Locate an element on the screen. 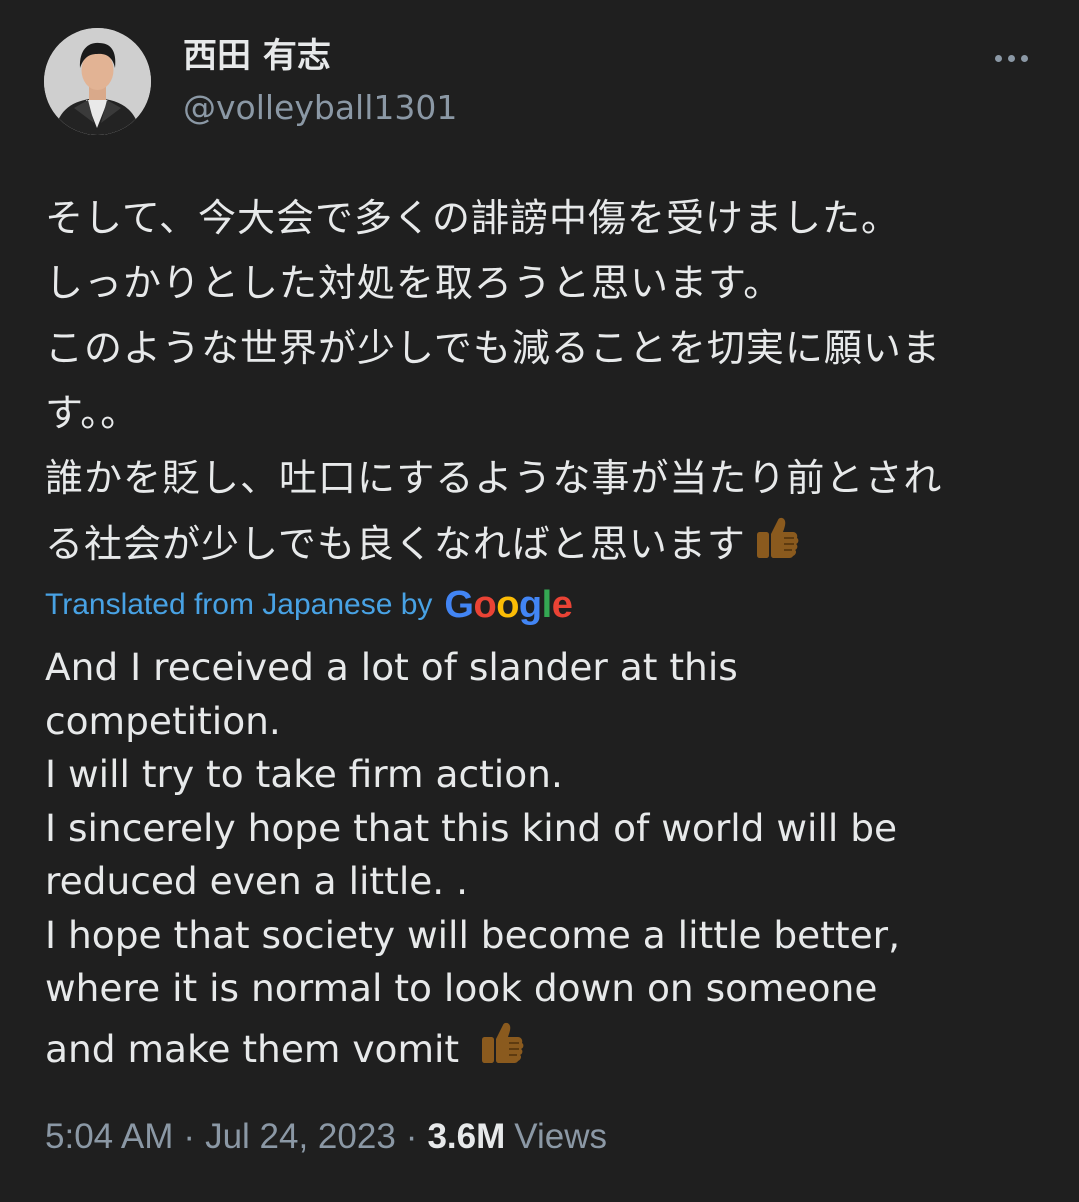  tweet-meta: 5:04 AM · Jul 24, 2023 · 3.6M Views is located at coordinates (326, 1137).